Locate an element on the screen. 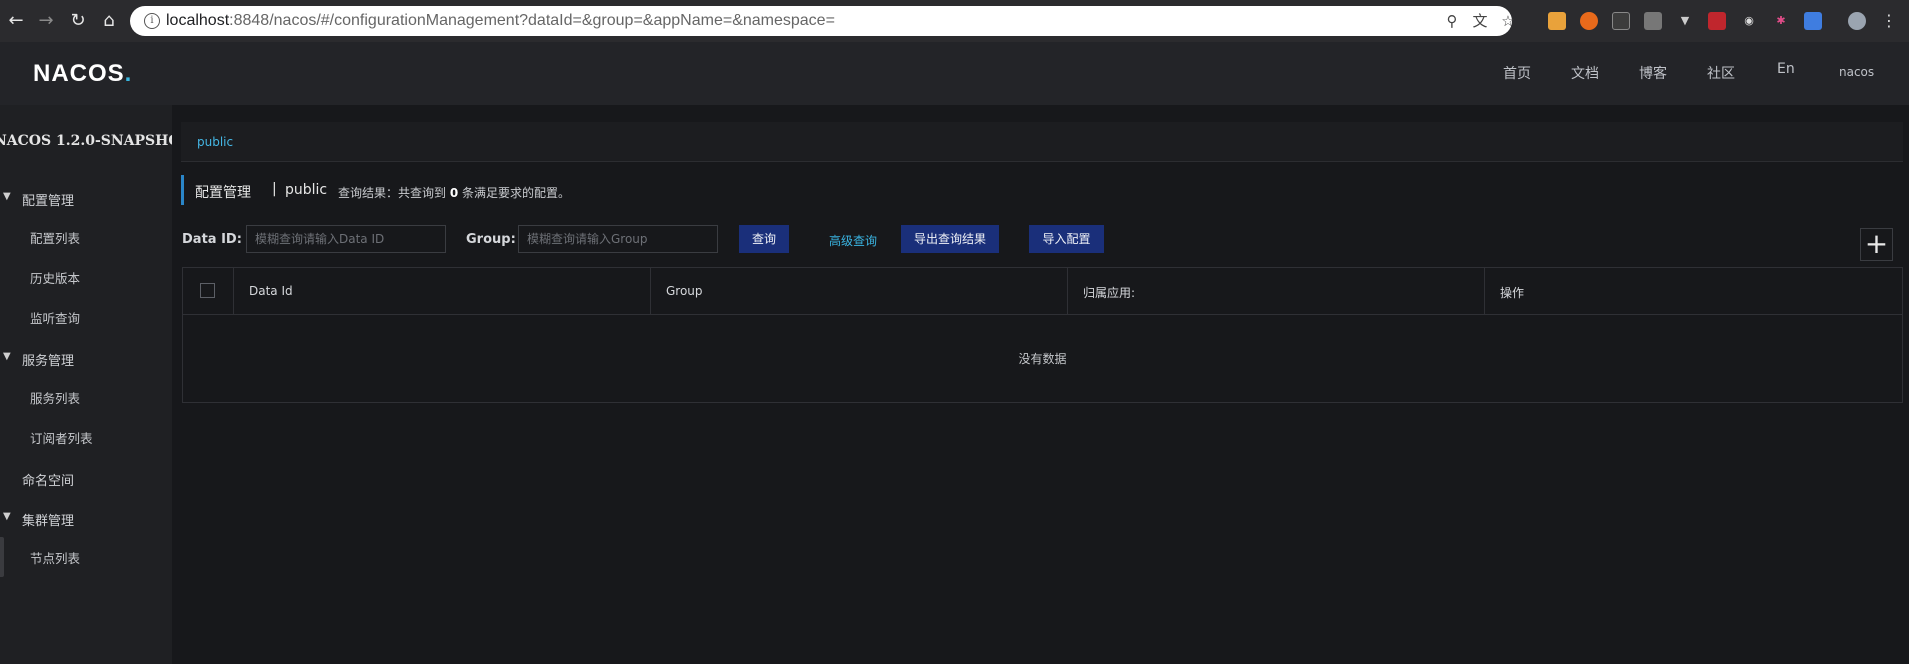 This screenshot has width=1909, height=664. profile-avatar is located at coordinates (1857, 21).